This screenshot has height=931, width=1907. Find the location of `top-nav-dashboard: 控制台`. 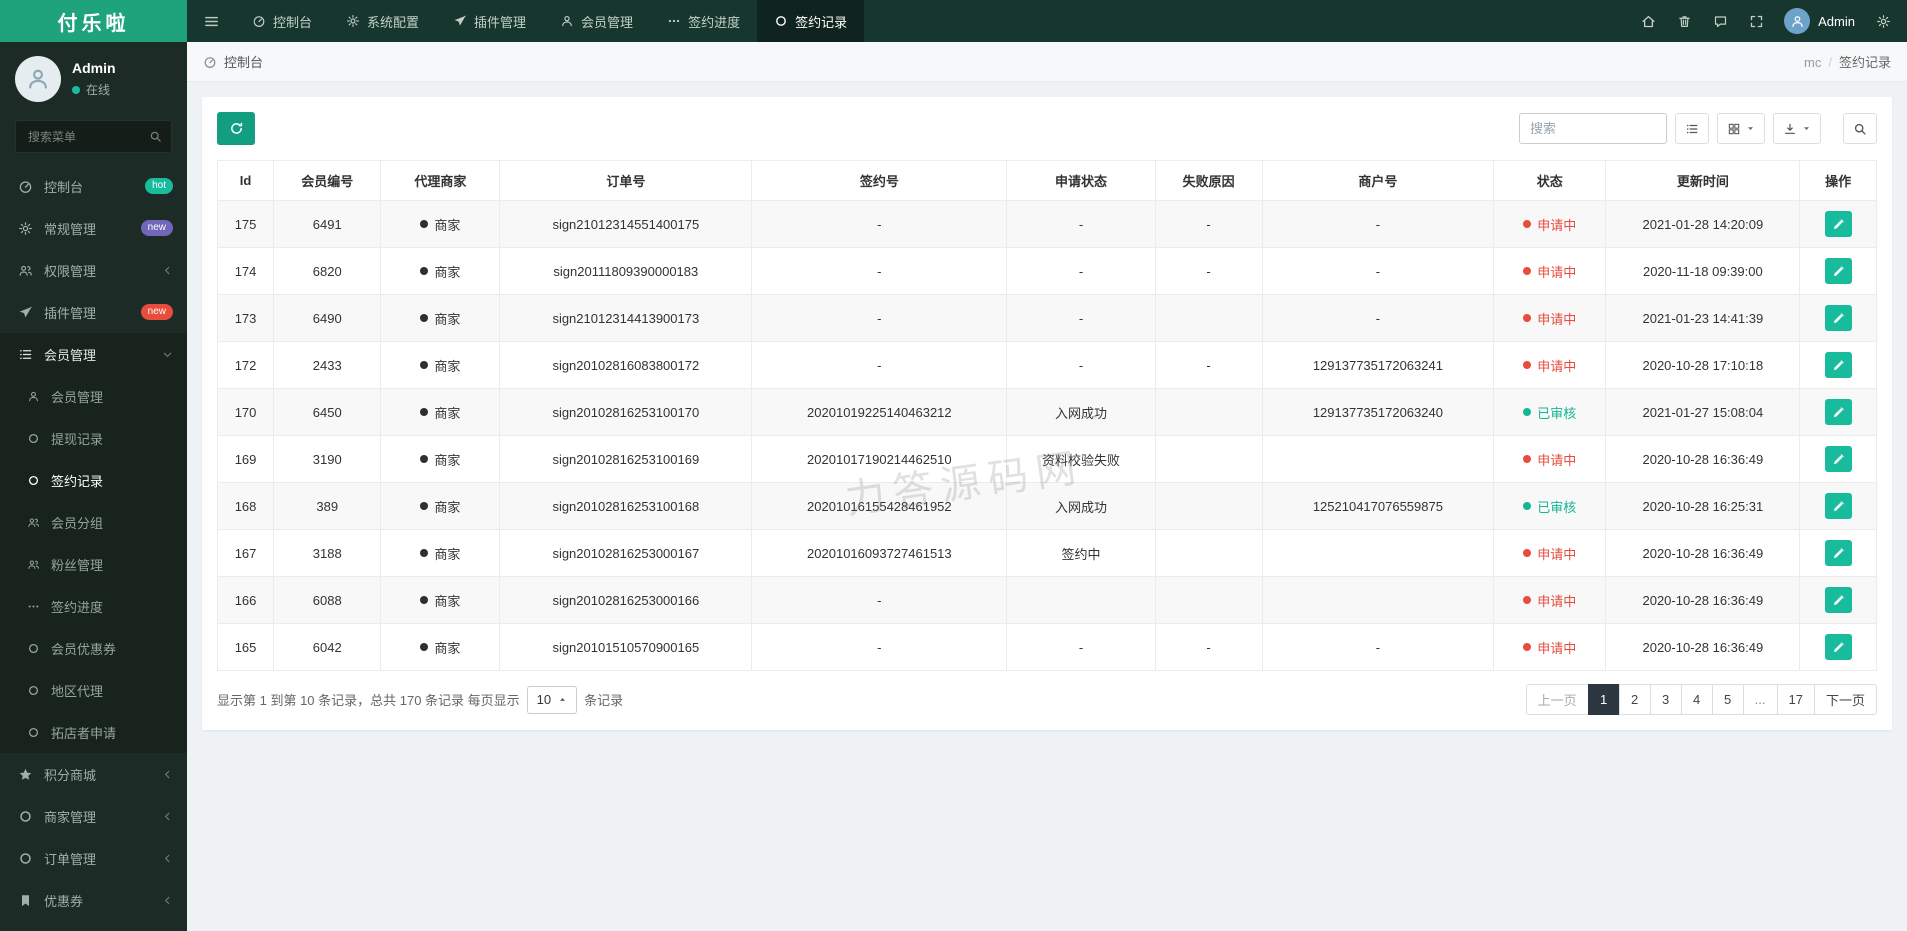

top-nav-dashboard: 控制台 is located at coordinates (282, 21).